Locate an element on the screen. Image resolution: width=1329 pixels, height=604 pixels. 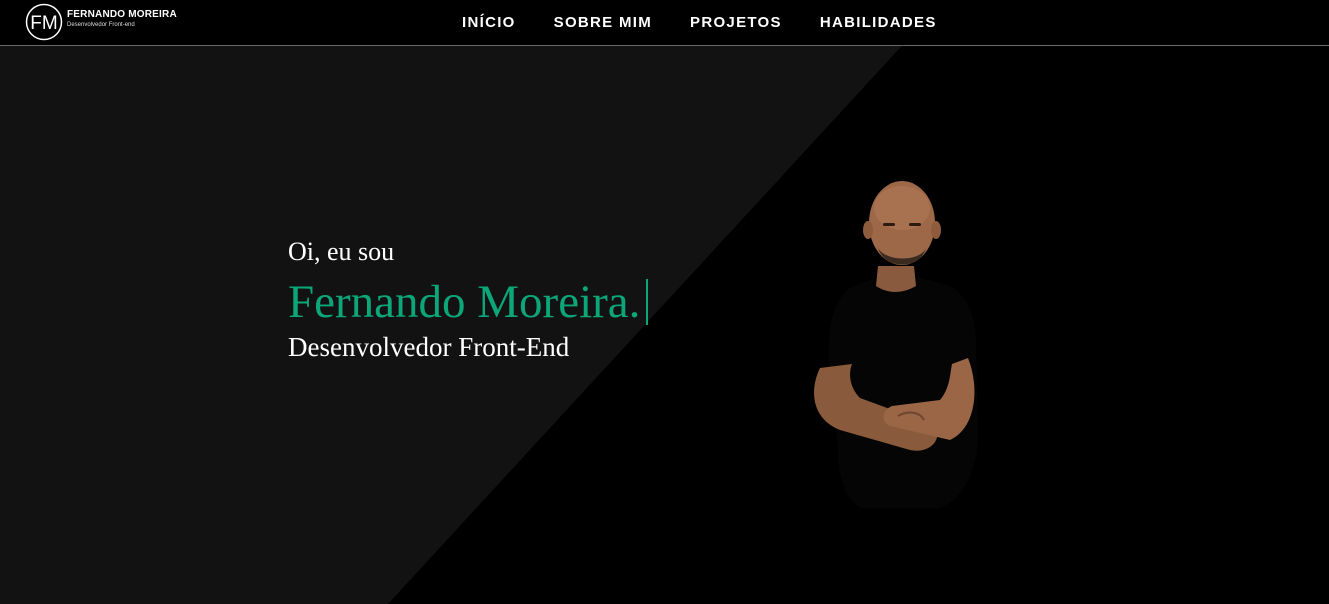
hero-role: Desenvolvedor Front-End is located at coordinates (429, 347).